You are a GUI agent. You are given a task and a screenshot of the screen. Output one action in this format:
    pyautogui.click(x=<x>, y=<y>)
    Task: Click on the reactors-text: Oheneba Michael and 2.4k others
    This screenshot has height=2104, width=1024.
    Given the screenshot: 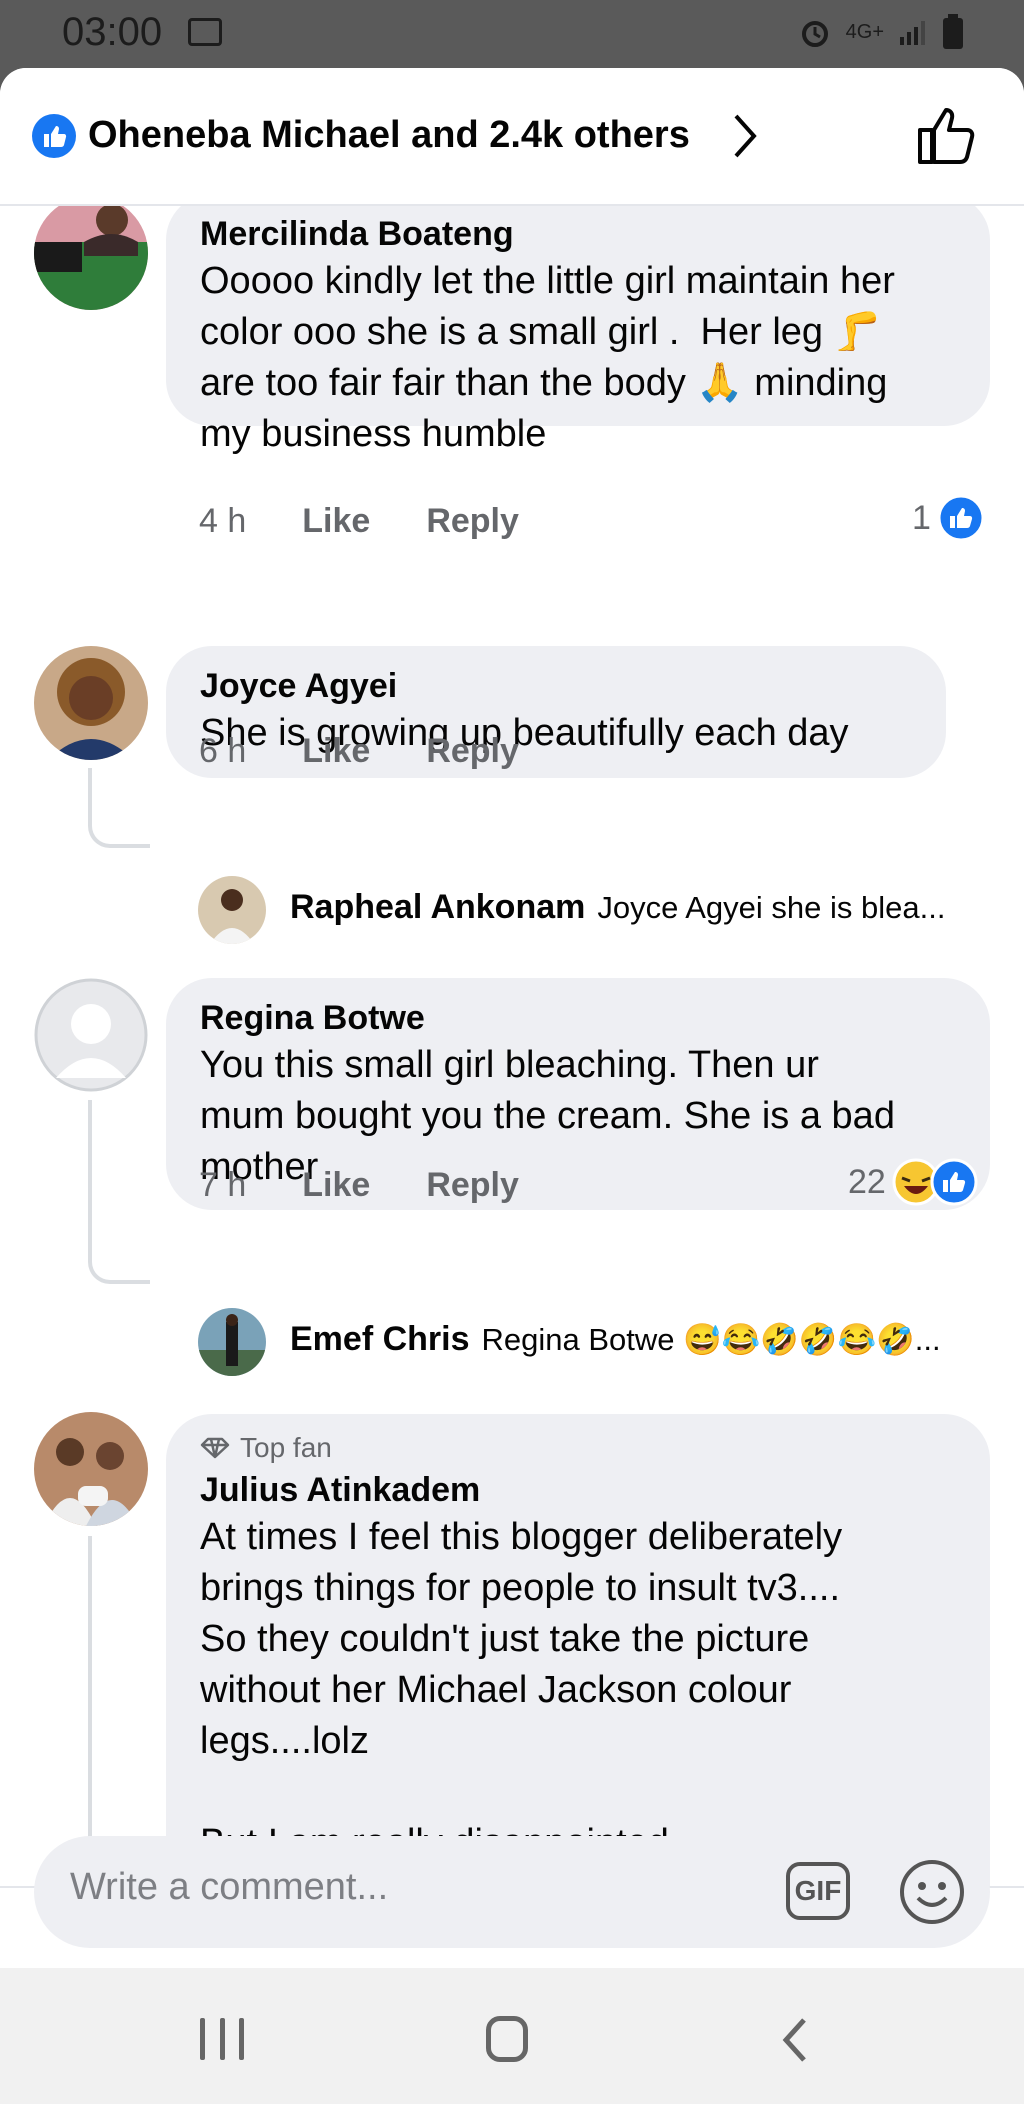 What is the action you would take?
    pyautogui.click(x=389, y=135)
    